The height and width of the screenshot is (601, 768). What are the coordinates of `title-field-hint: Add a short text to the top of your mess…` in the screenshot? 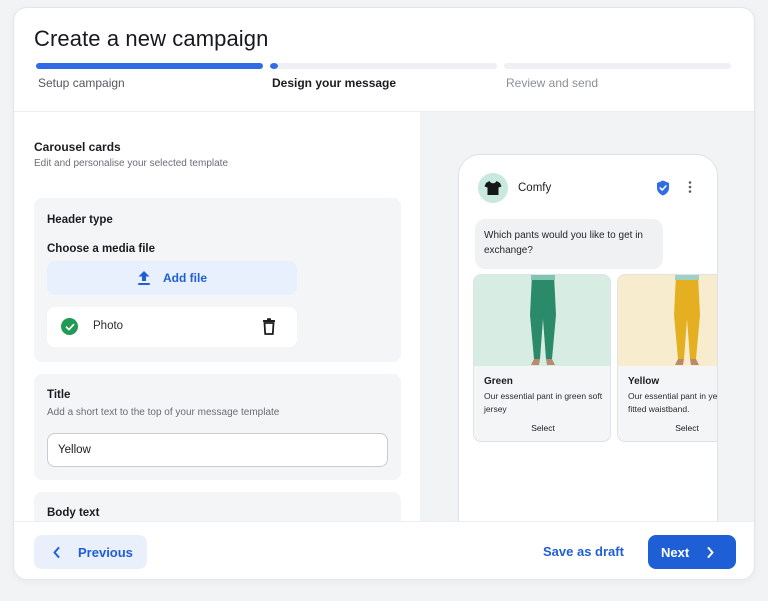 It's located at (163, 412).